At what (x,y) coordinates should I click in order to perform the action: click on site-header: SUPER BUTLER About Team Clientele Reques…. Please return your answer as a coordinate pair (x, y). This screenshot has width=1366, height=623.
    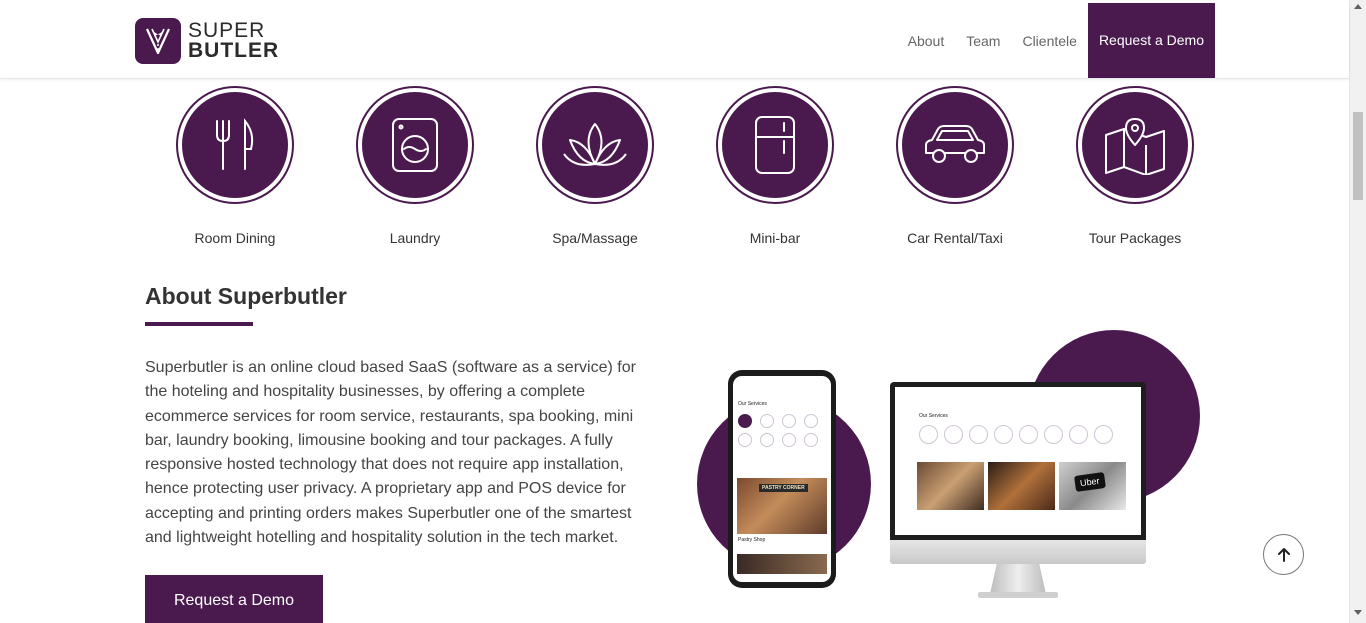
    Looking at the image, I should click on (674, 41).